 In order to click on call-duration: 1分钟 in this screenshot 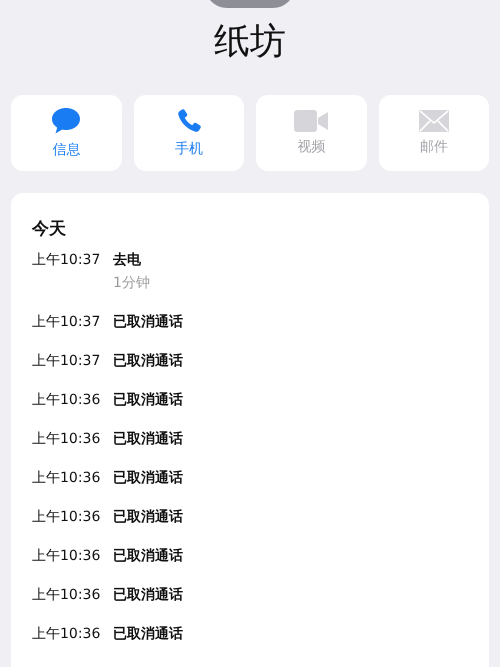, I will do `click(131, 283)`.